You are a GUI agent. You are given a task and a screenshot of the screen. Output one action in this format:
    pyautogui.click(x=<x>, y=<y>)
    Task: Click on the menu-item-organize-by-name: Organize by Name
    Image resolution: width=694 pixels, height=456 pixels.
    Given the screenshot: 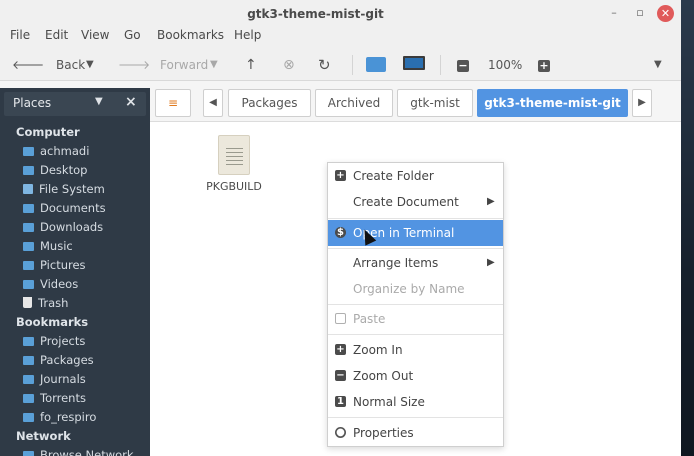 What is the action you would take?
    pyautogui.click(x=415, y=289)
    